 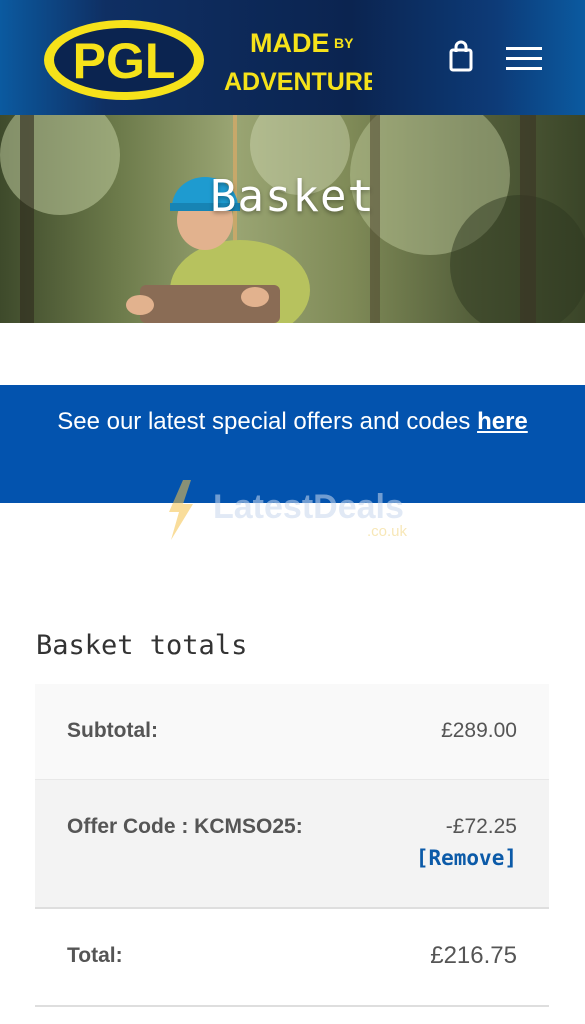 What do you see at coordinates (298, 62) in the screenshot?
I see `tagline-made-by-adventure: MADE BY ADVENTURE` at bounding box center [298, 62].